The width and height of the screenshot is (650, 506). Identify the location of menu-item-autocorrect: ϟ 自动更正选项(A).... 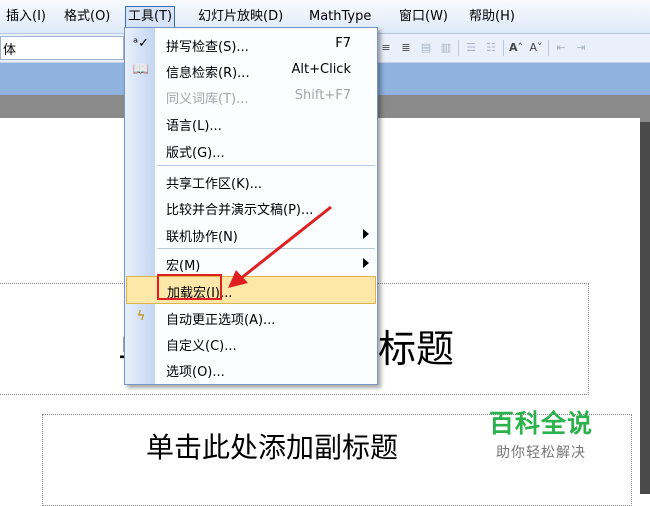
(251, 317).